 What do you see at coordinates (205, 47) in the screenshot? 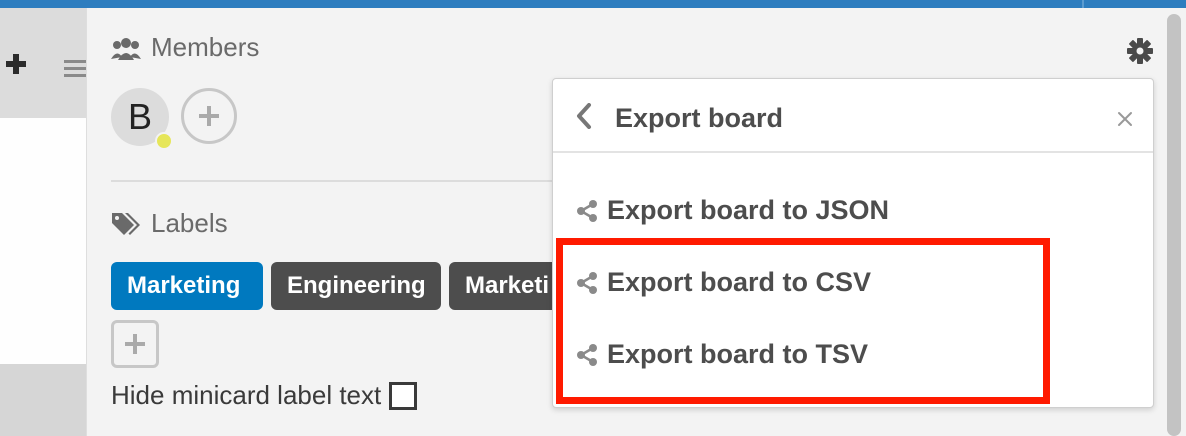
I see `members-title: Members` at bounding box center [205, 47].